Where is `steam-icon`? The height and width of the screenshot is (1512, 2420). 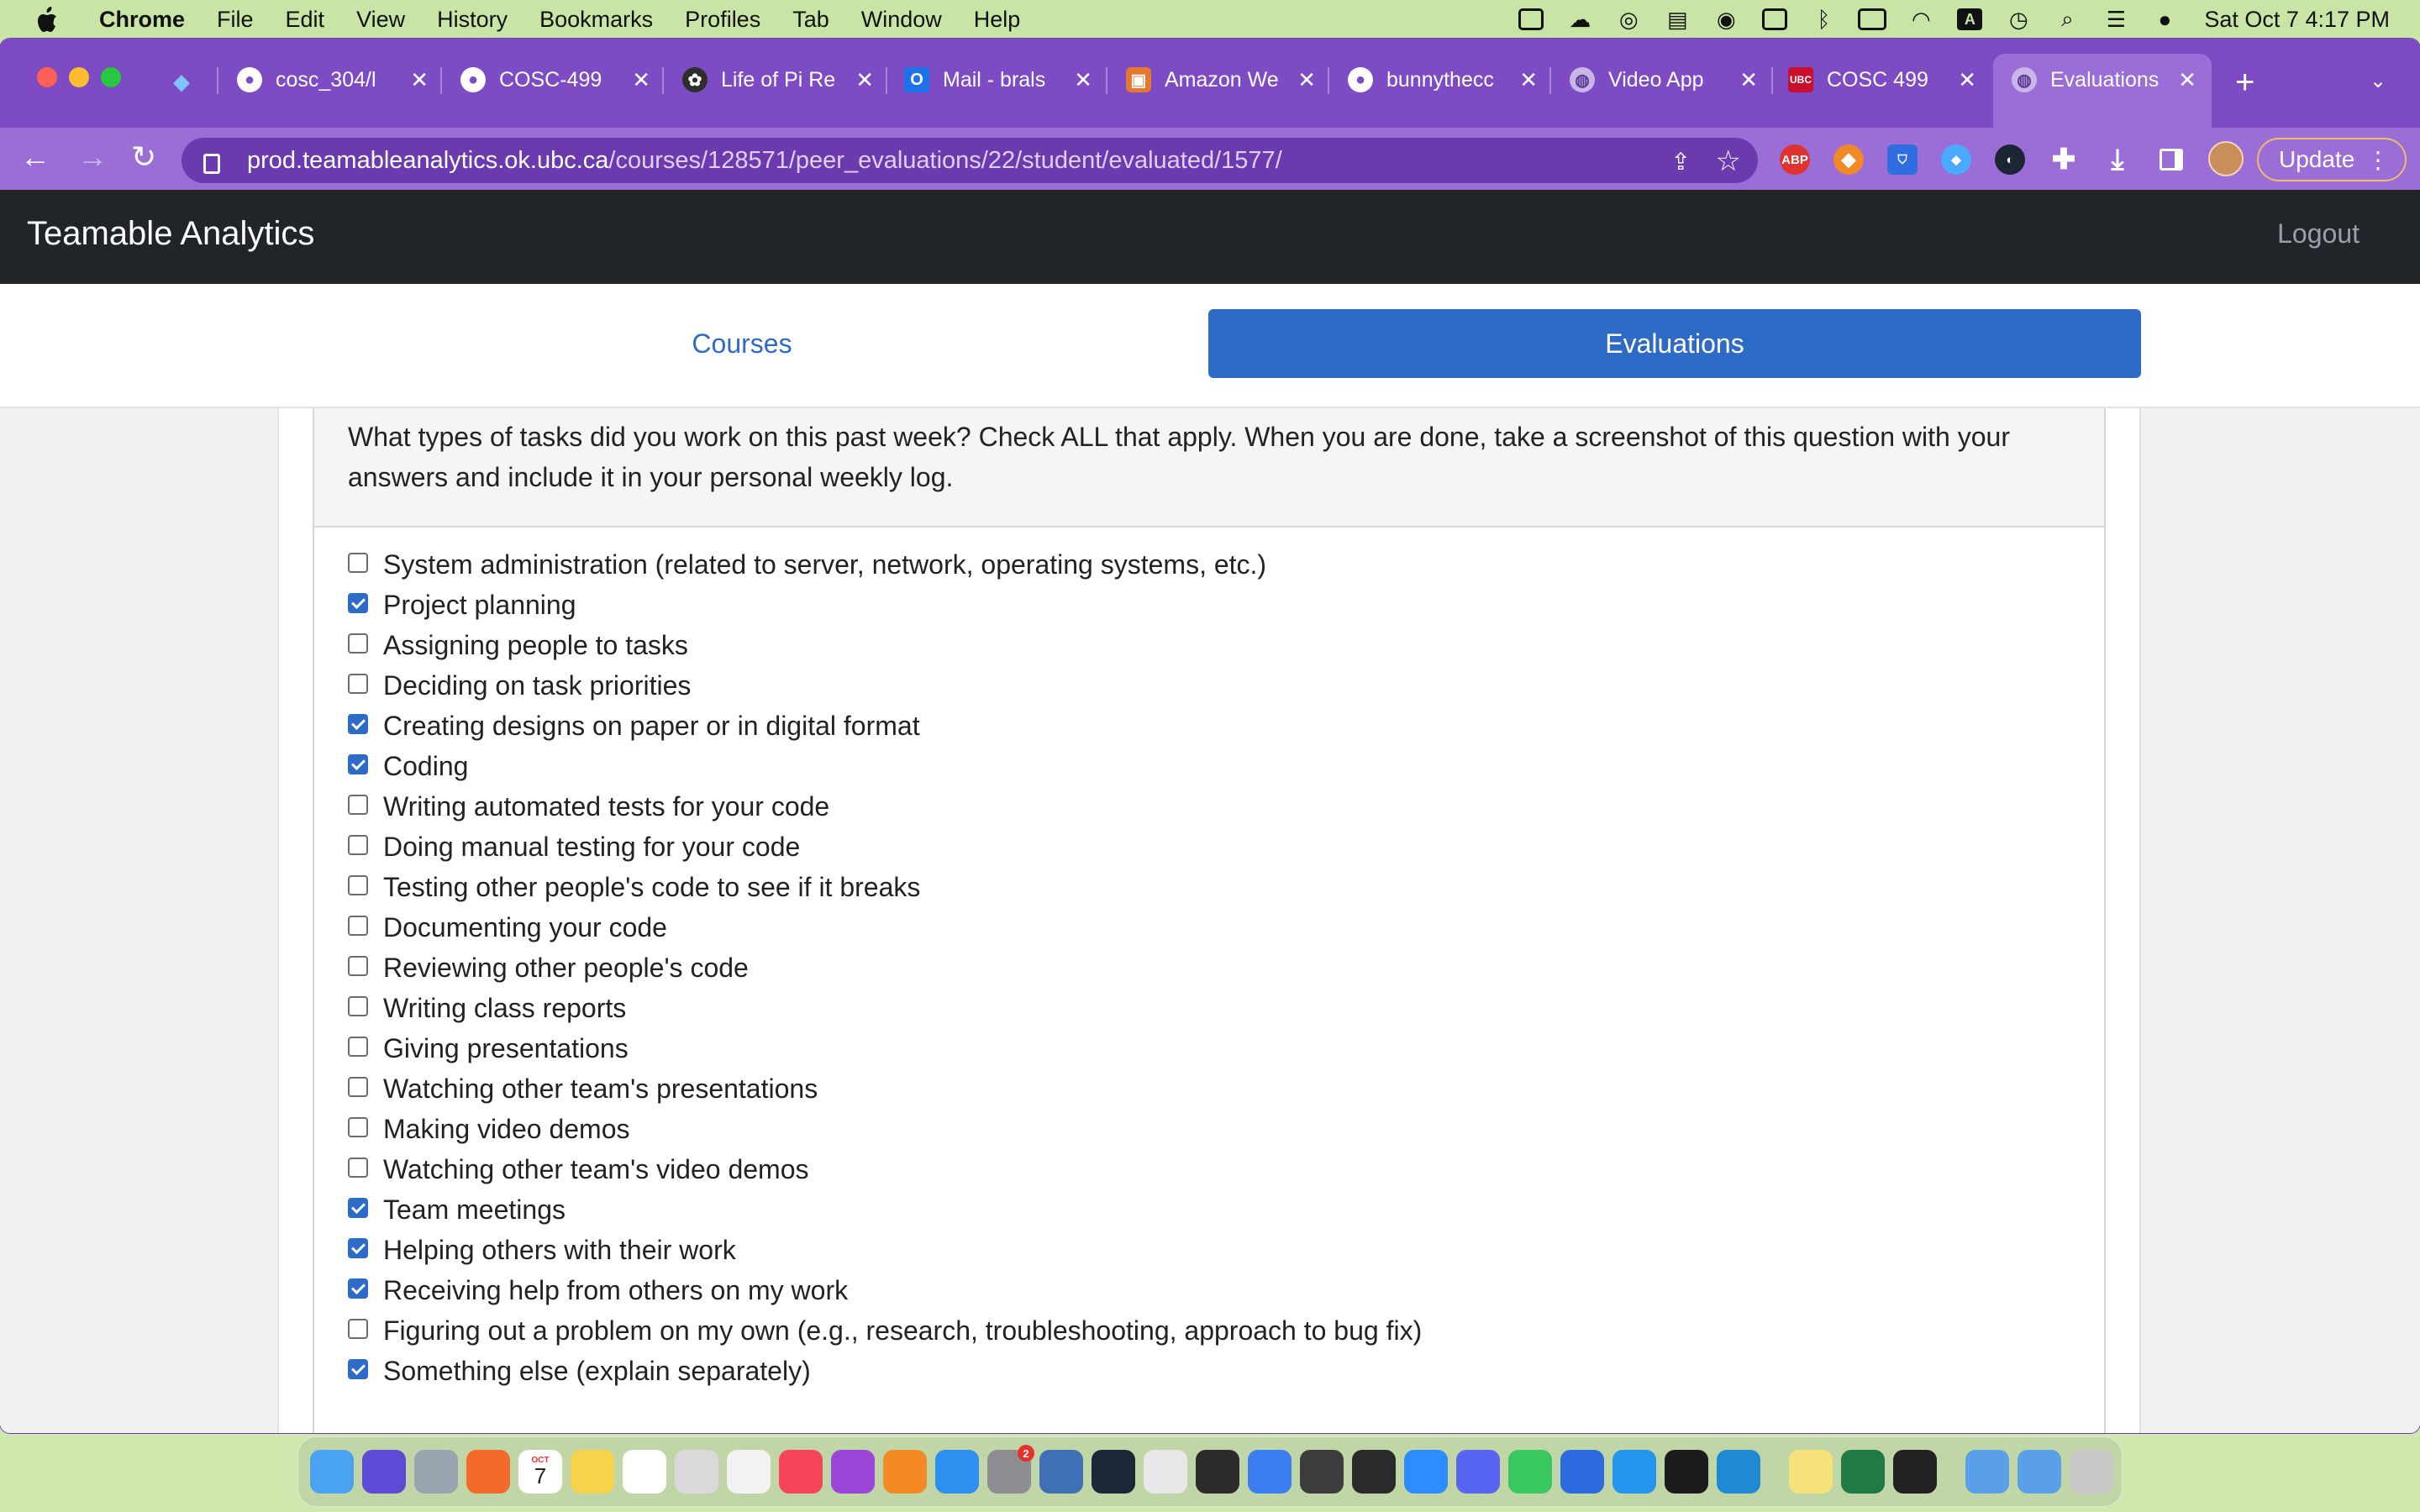
steam-icon is located at coordinates (1113, 1472).